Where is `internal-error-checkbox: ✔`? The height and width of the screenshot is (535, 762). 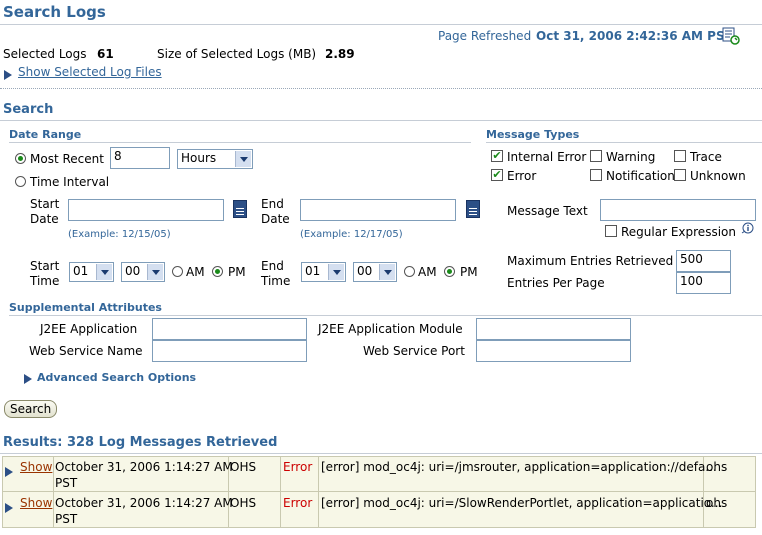 internal-error-checkbox: ✔ is located at coordinates (497, 156).